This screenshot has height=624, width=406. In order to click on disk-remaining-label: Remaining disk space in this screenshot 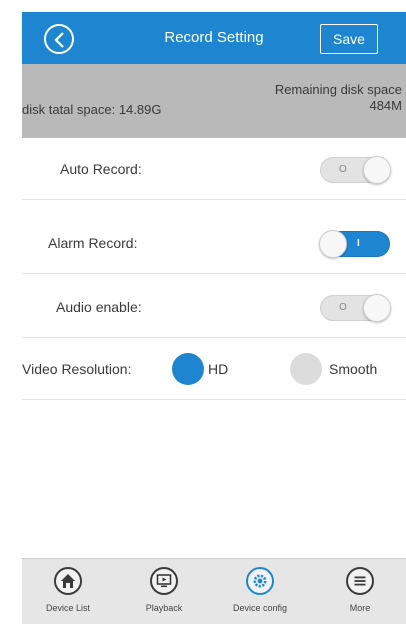, I will do `click(338, 89)`.